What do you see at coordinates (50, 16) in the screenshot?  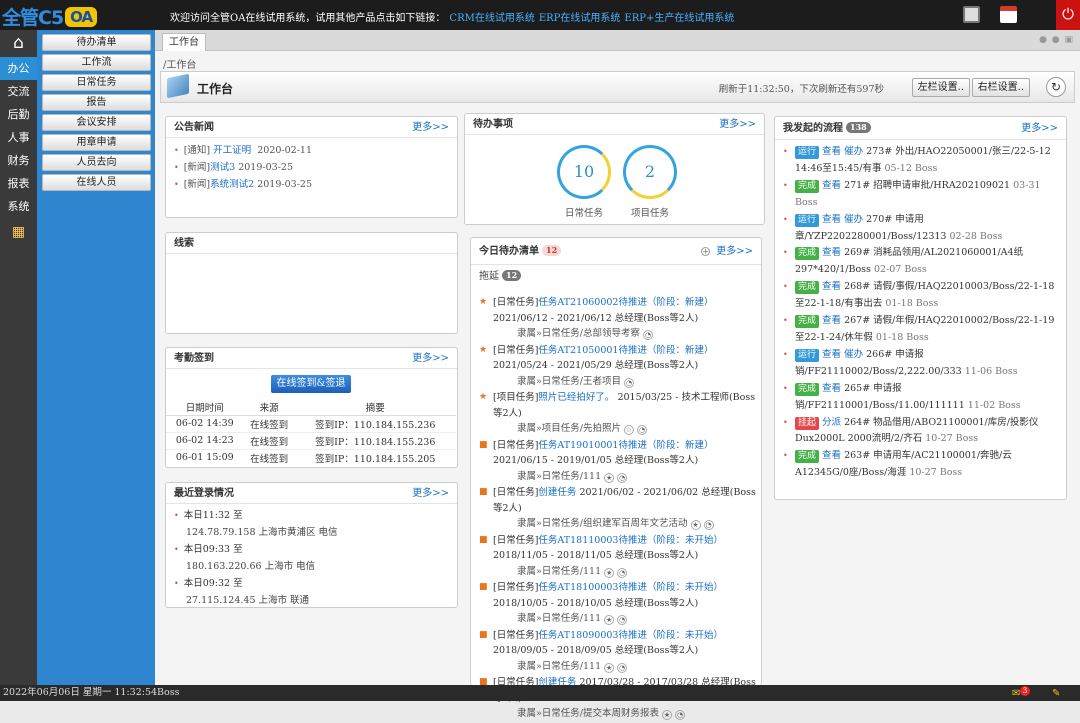 I see `app-logo: 全管C5 OA` at bounding box center [50, 16].